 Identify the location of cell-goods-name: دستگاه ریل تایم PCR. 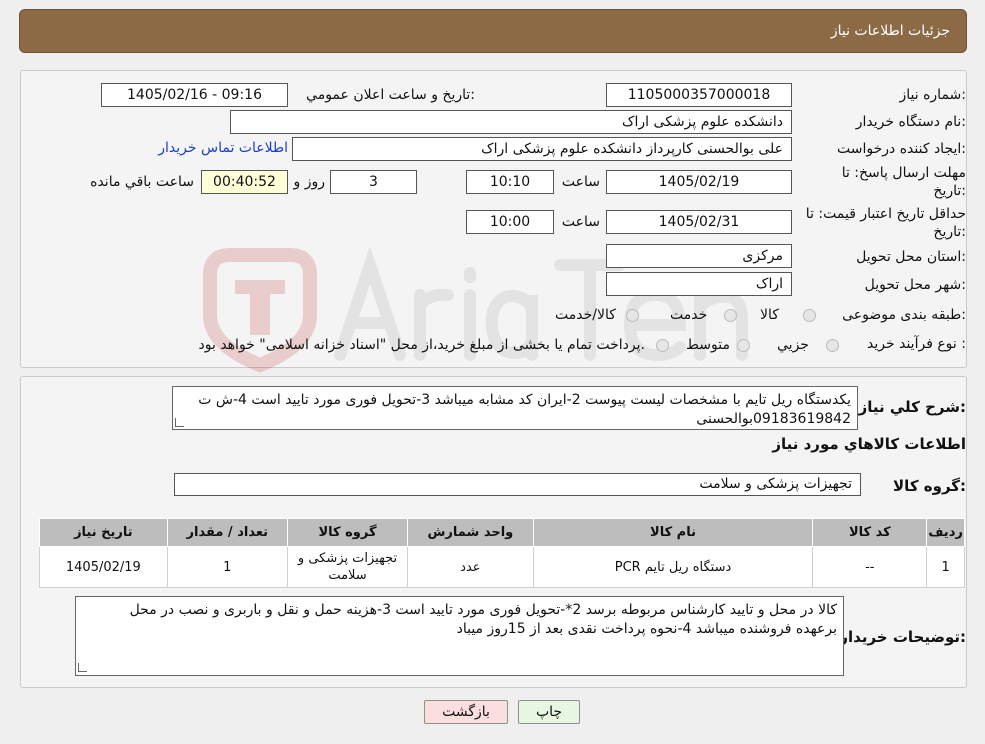
(673, 567).